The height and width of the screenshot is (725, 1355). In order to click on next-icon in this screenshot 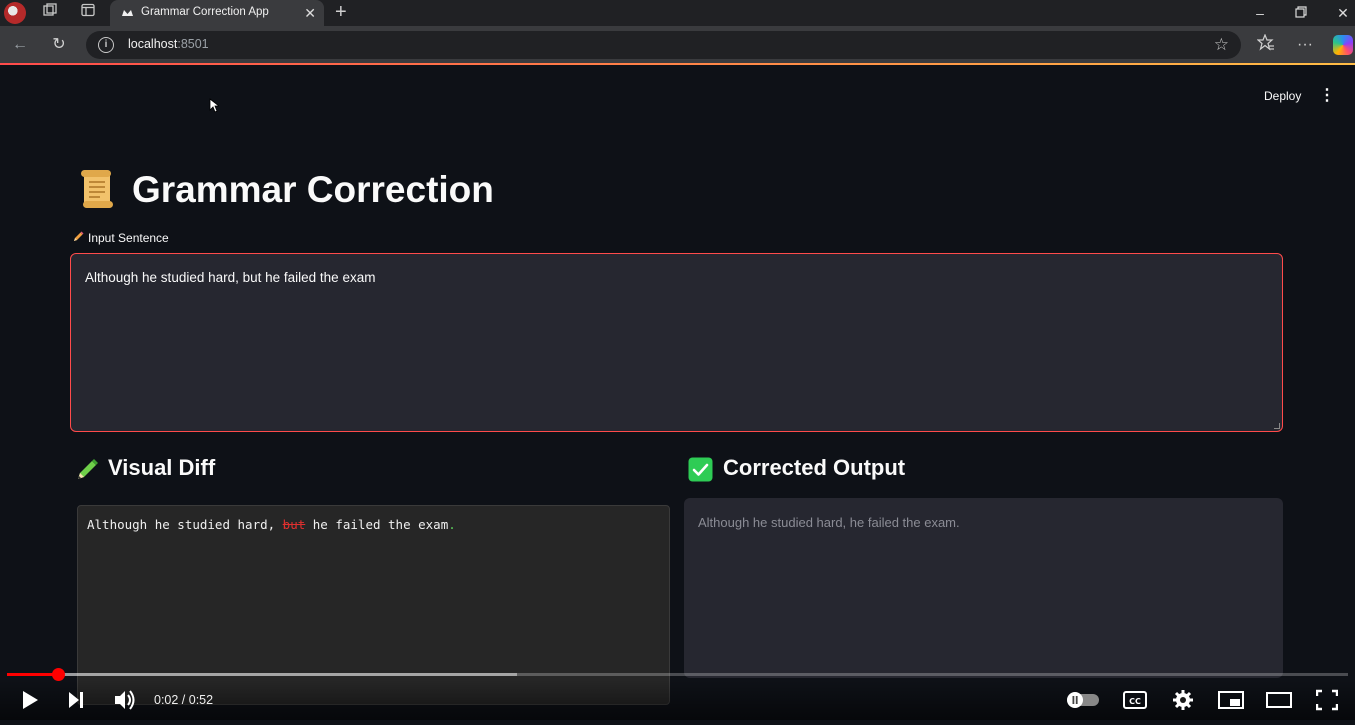, I will do `click(77, 700)`.